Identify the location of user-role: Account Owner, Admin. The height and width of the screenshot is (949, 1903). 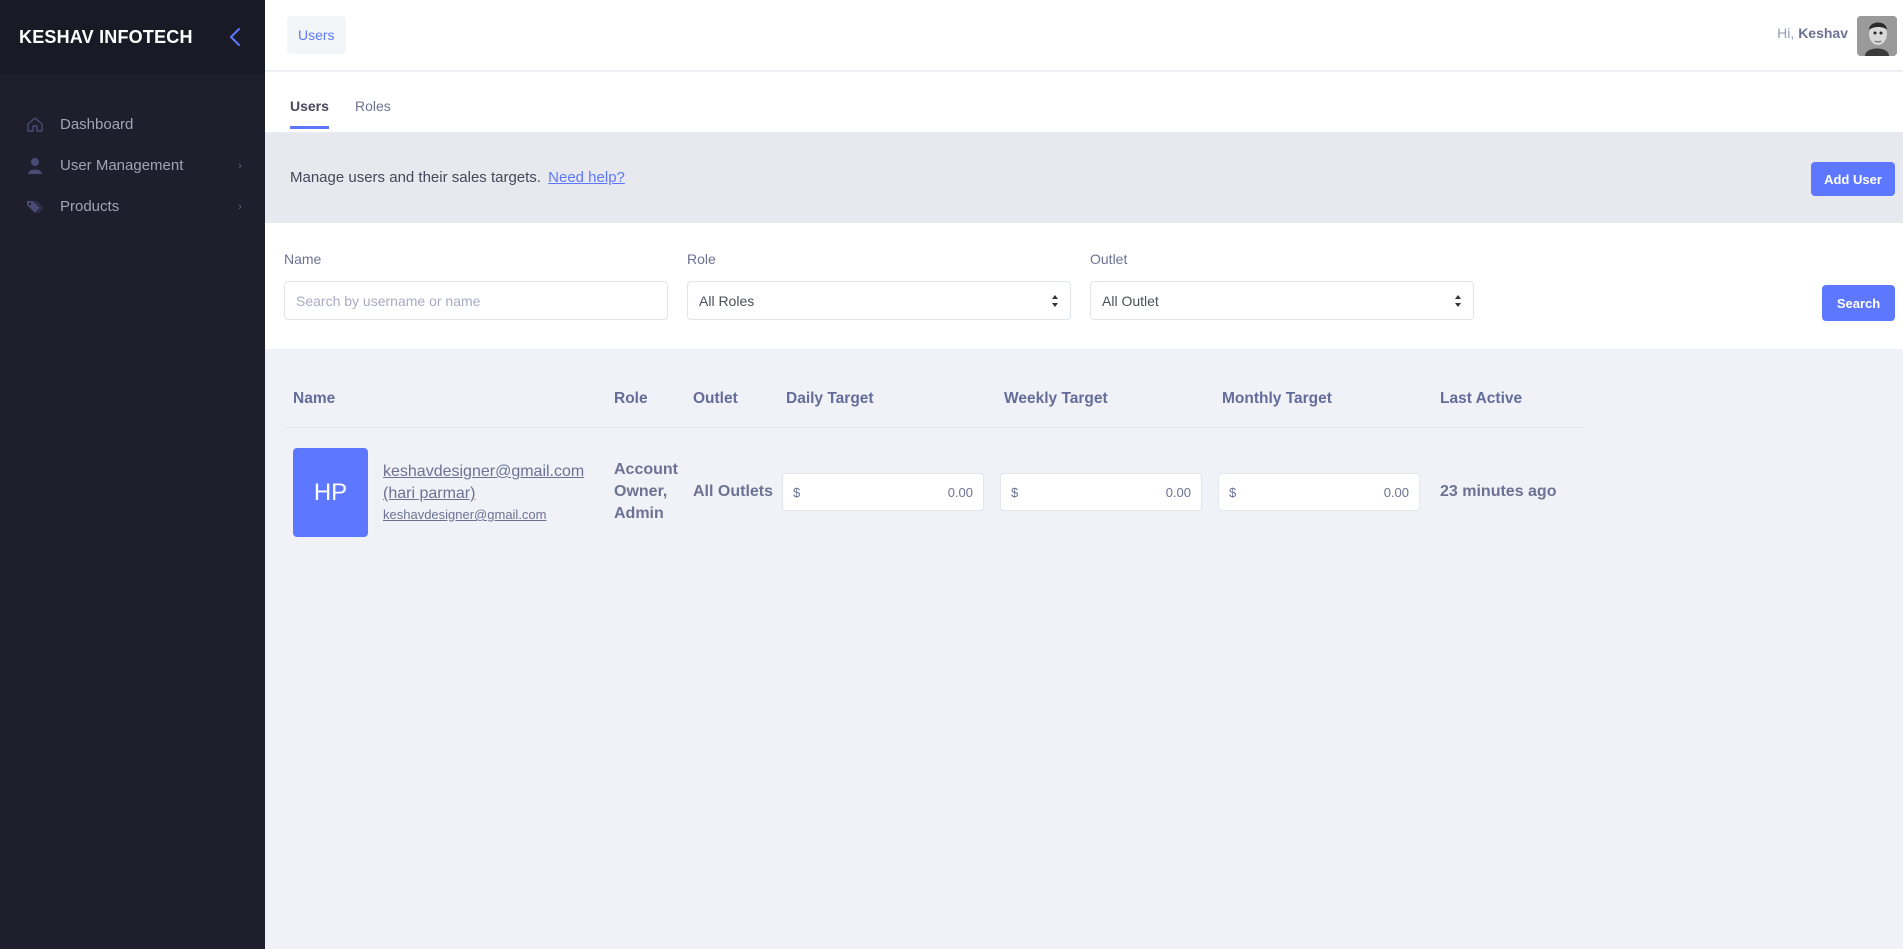
(650, 492).